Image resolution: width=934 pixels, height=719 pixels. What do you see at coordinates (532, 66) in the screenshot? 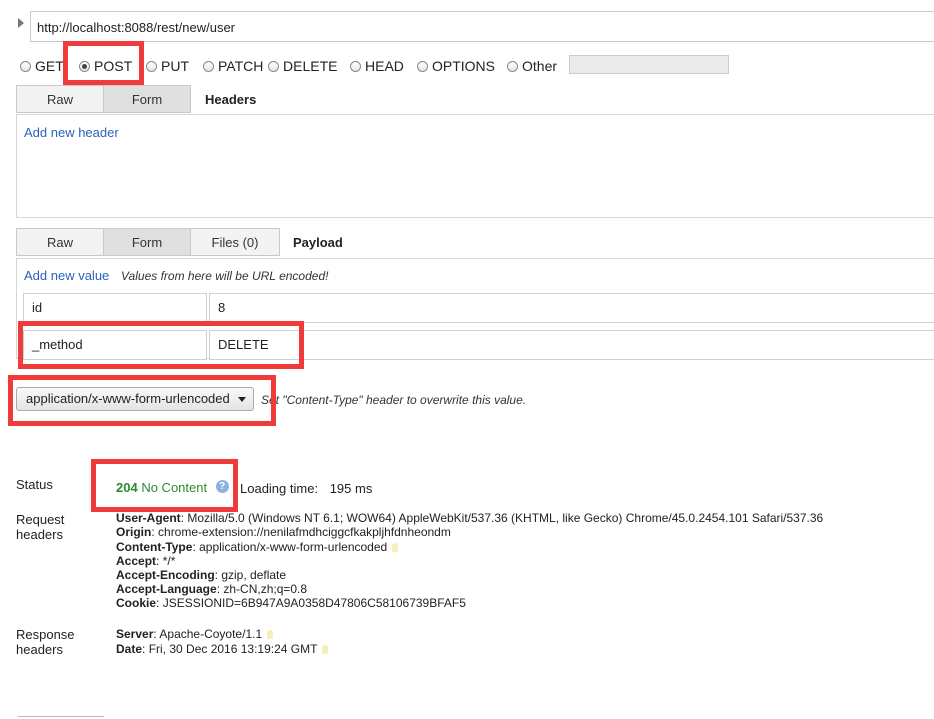
I see `method-other: Other` at bounding box center [532, 66].